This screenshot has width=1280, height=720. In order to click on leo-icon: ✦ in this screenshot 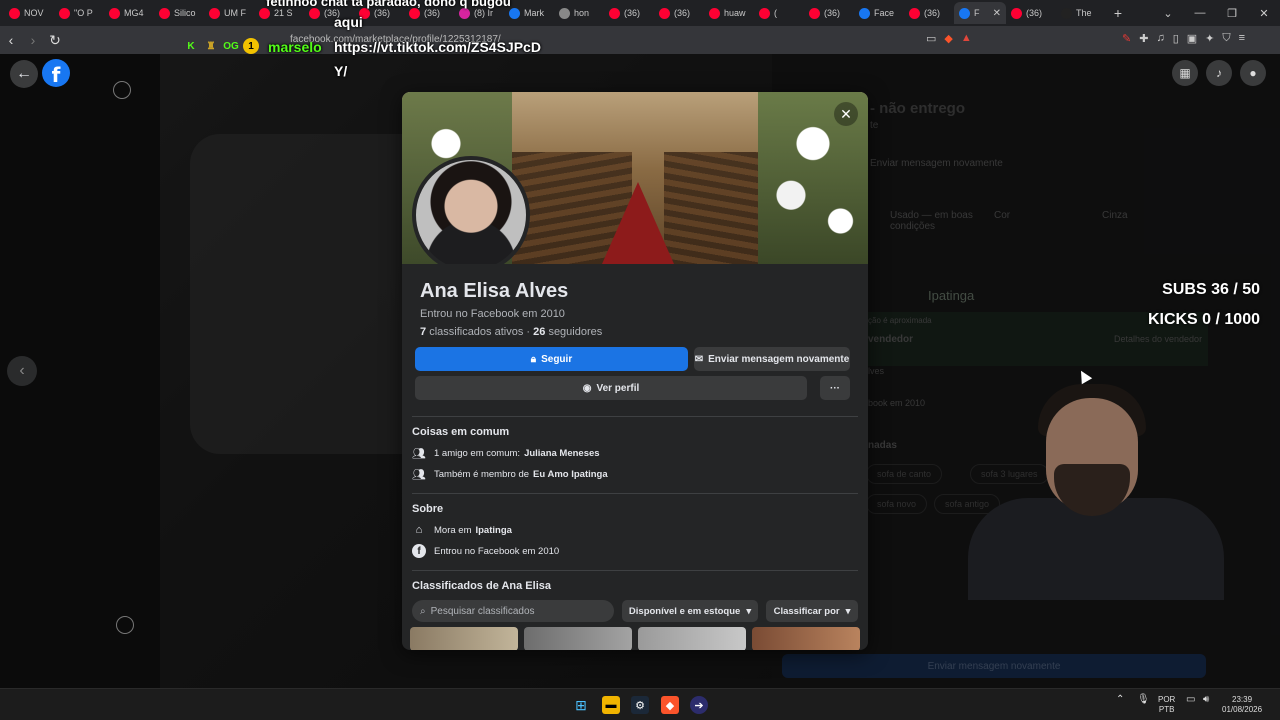, I will do `click(1209, 38)`.